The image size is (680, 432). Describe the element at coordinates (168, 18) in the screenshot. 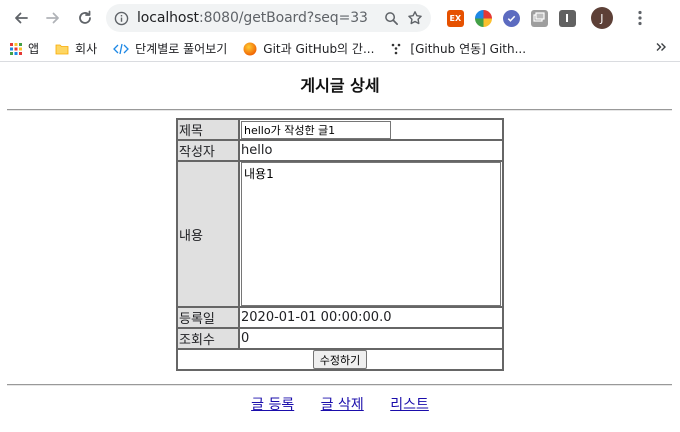

I see `url-host: localhost` at that location.